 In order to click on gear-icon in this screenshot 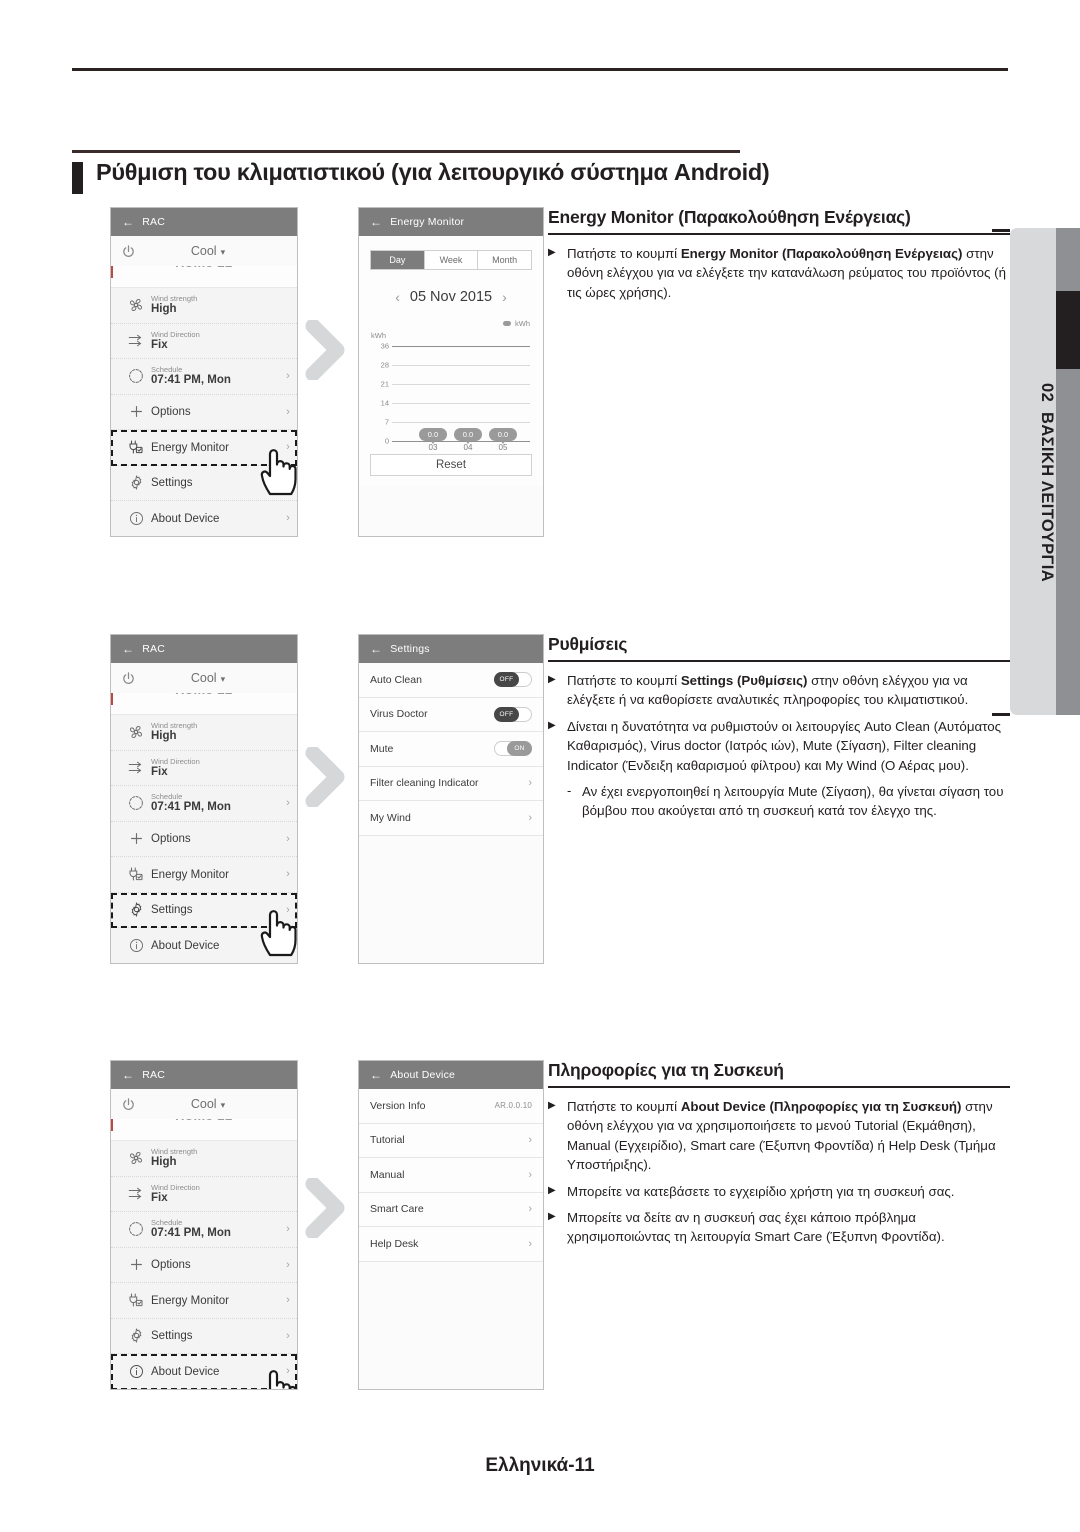, I will do `click(136, 482)`.